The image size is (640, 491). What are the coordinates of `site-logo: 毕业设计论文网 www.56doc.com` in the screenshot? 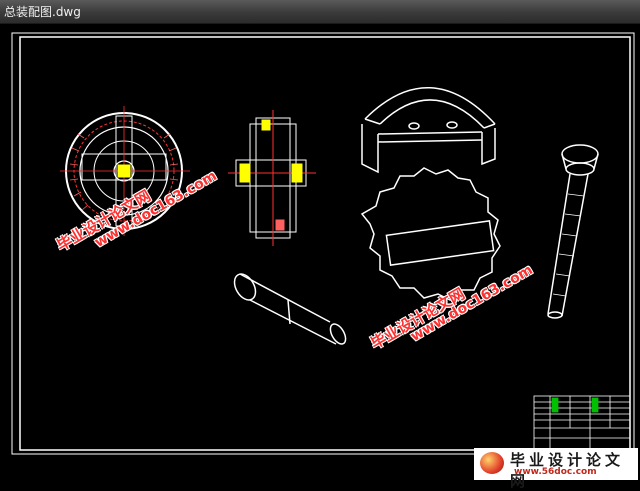 It's located at (556, 469).